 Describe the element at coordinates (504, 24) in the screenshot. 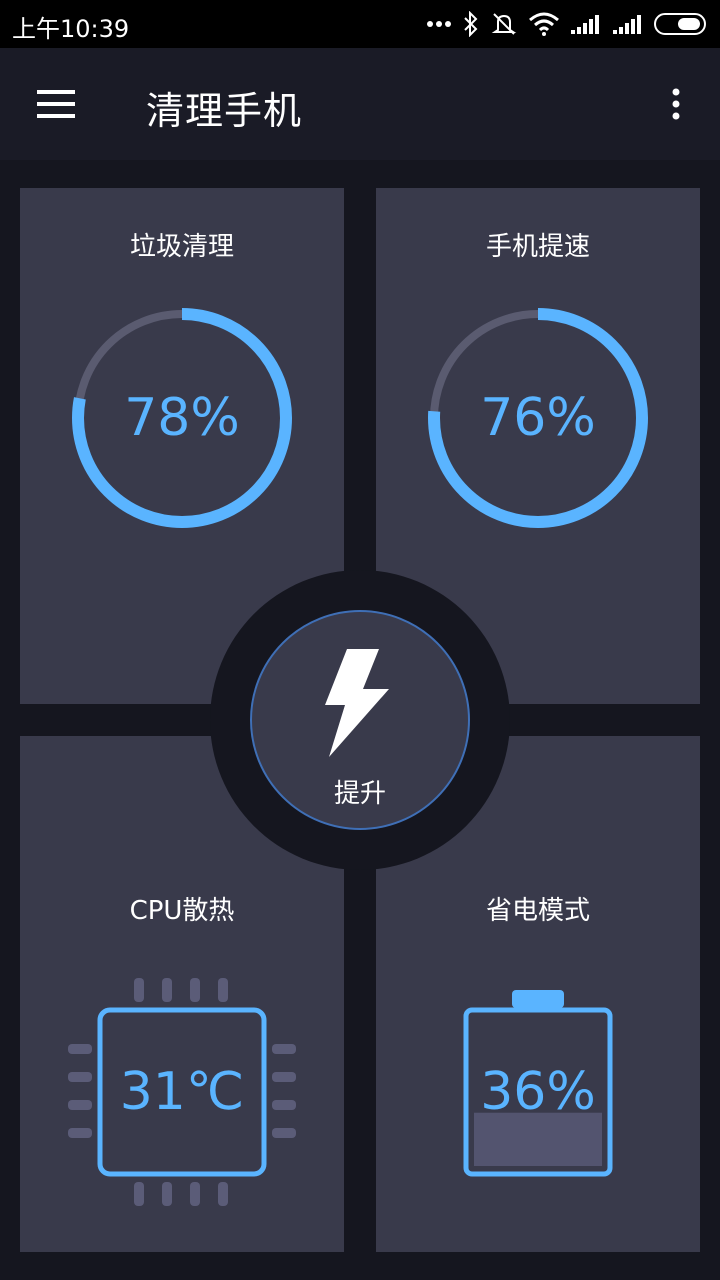

I see `mute-icon` at that location.